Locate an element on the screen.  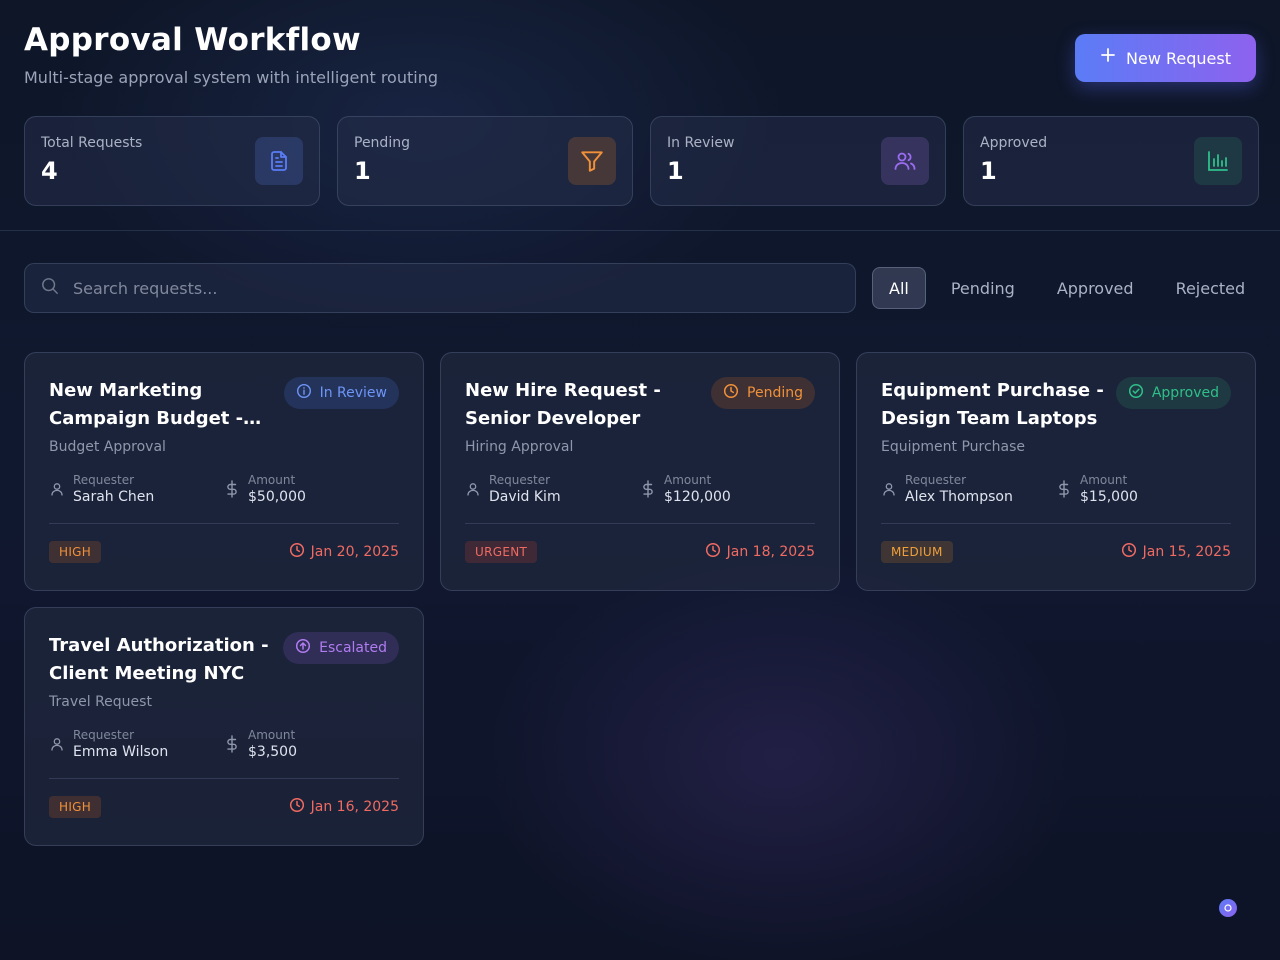
amount-field: Amount $50,000 is located at coordinates (311, 489).